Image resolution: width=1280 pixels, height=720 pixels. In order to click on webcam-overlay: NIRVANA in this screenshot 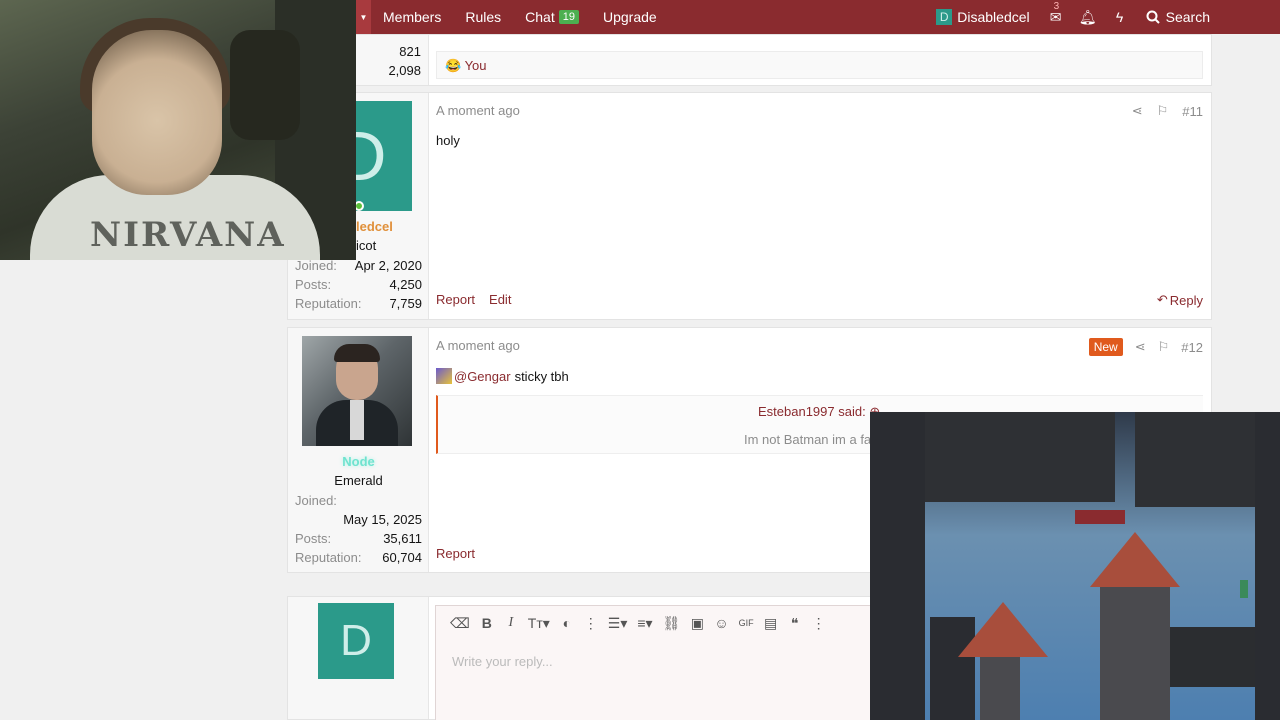, I will do `click(178, 130)`.